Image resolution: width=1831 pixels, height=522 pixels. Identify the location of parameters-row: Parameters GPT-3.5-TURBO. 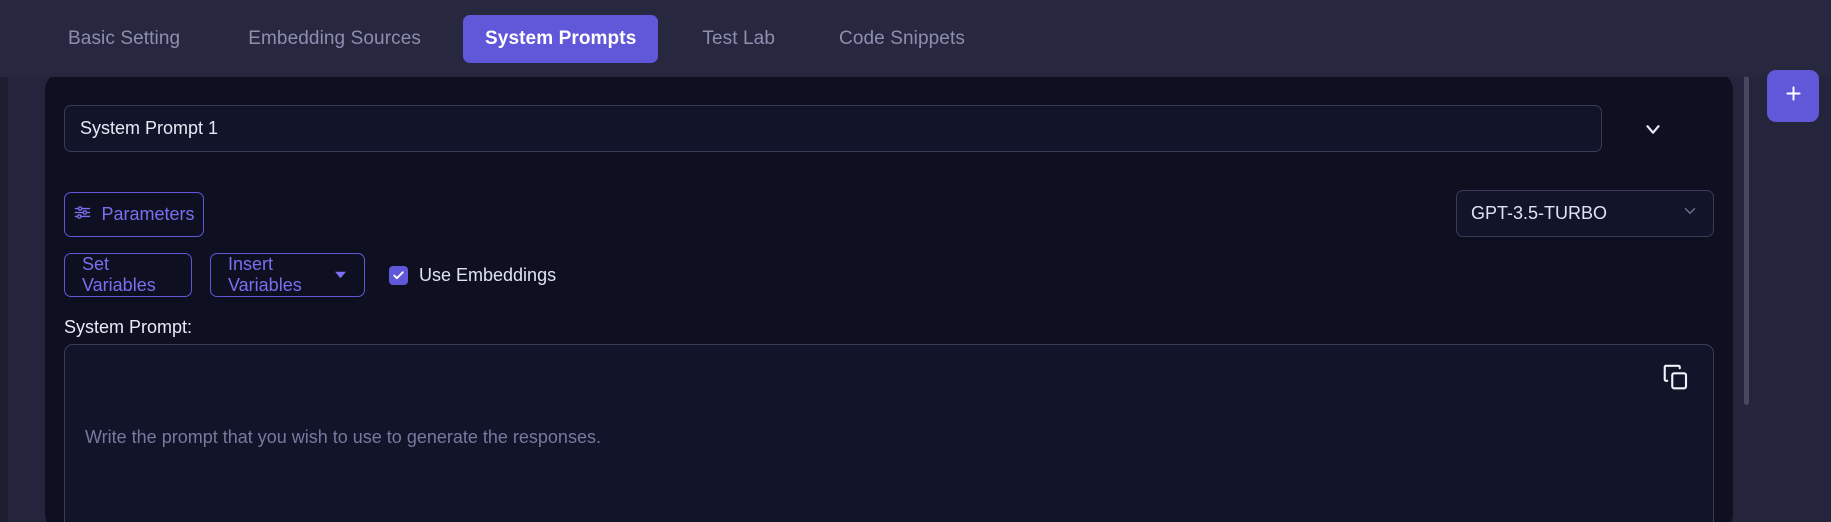
(889, 216).